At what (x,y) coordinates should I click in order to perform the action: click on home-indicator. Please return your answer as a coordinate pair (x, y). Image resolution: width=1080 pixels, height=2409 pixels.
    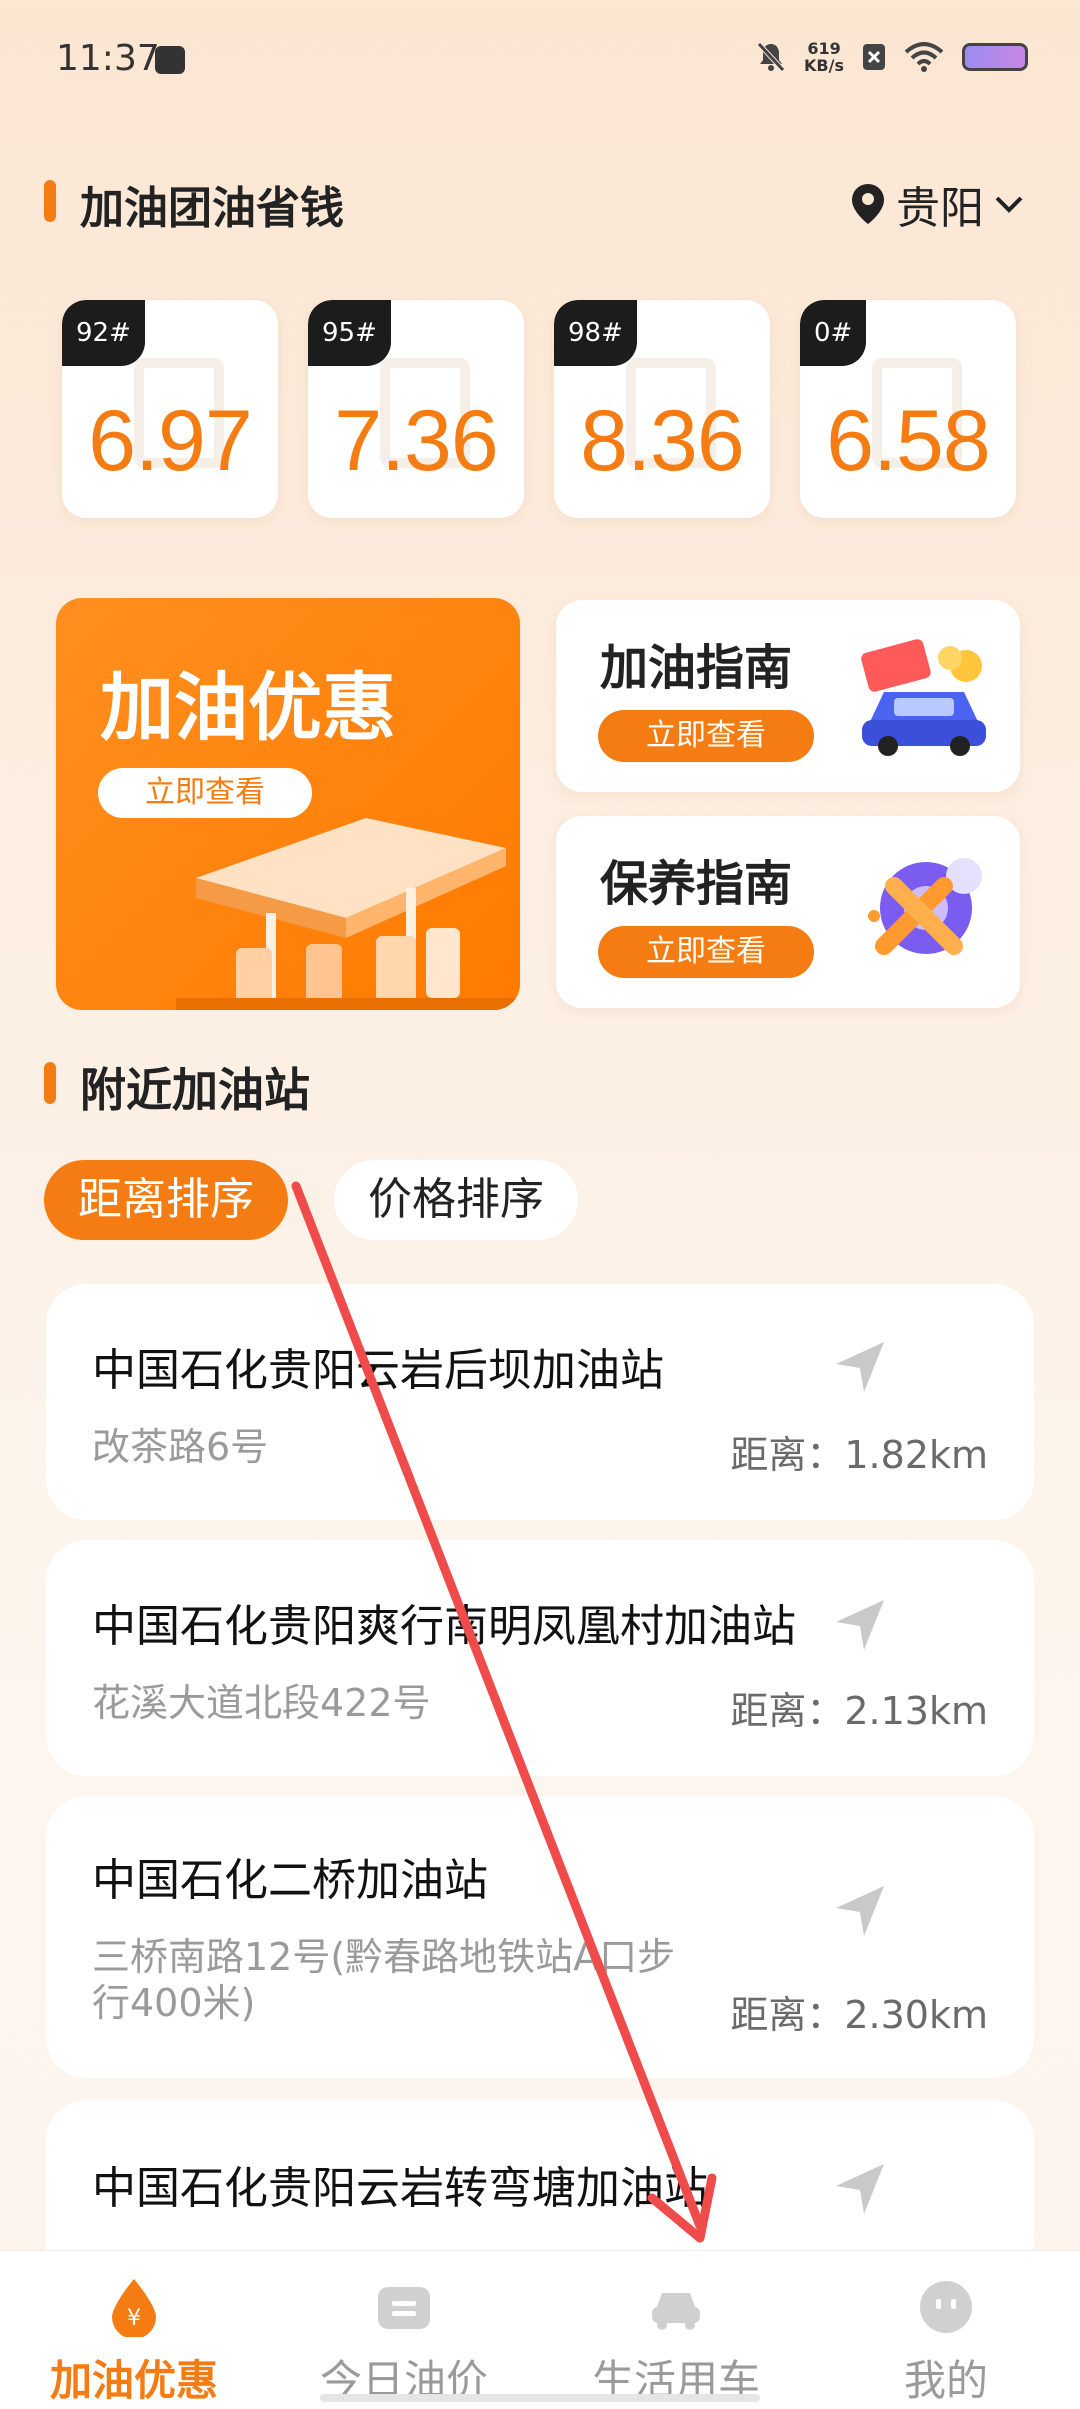
    Looking at the image, I should click on (540, 2398).